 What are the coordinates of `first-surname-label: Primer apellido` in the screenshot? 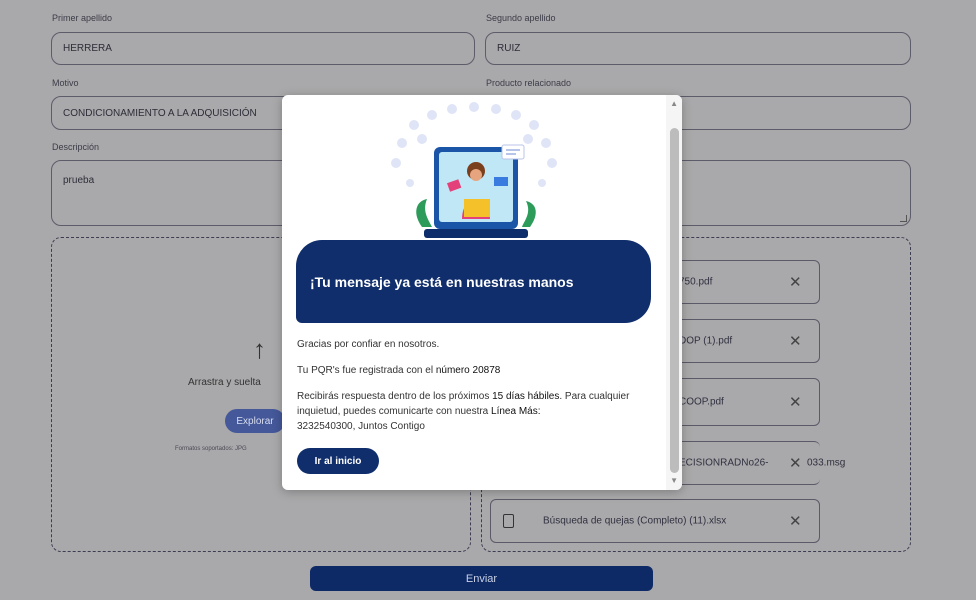 It's located at (82, 18).